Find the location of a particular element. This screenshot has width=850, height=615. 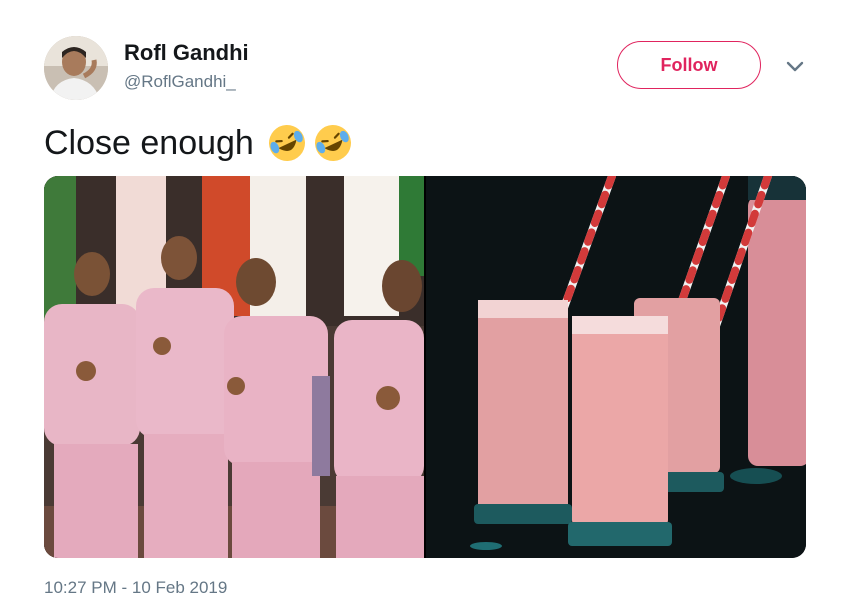

avatar-image is located at coordinates (76, 68).